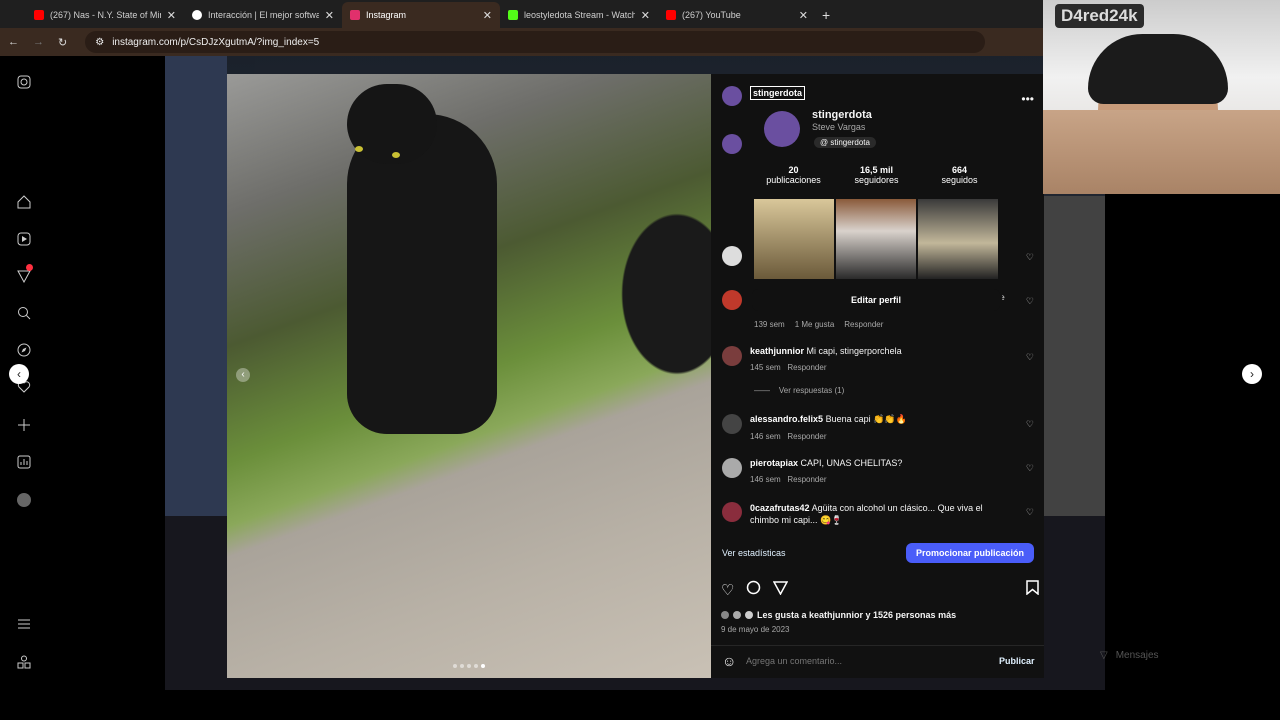 The width and height of the screenshot is (1280, 720). I want to click on tab-2: Instagram ✕, so click(421, 15).